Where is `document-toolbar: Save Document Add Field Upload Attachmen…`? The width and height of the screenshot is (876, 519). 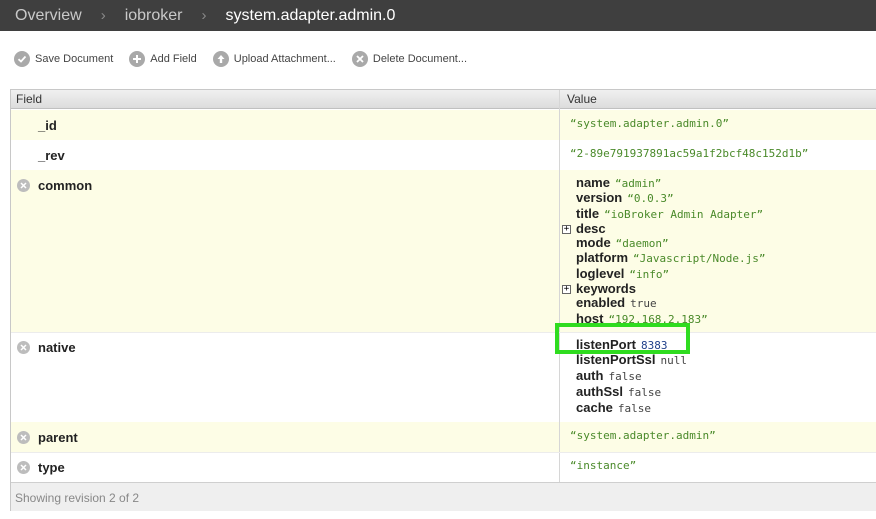 document-toolbar: Save Document Add Field Upload Attachmen… is located at coordinates (241, 59).